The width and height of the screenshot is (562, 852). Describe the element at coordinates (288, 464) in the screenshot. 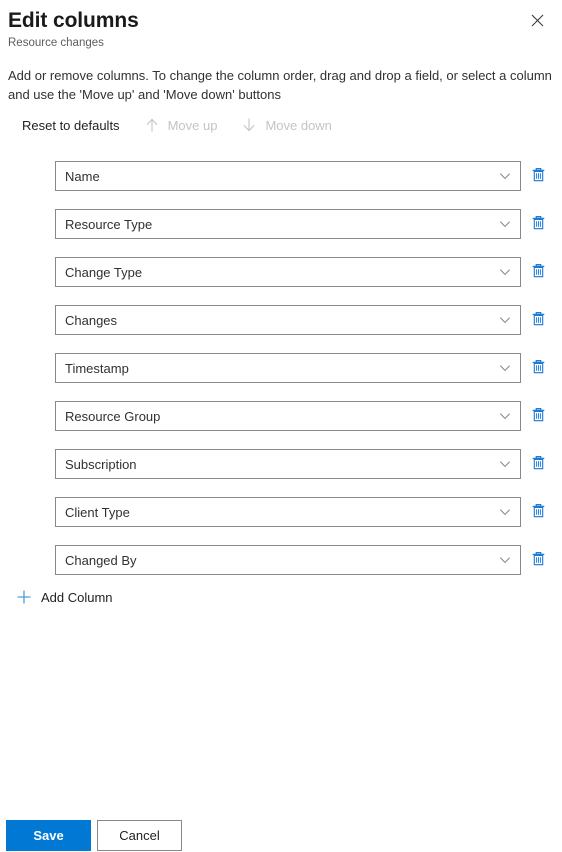

I see `column-dropdown: Subscription` at that location.